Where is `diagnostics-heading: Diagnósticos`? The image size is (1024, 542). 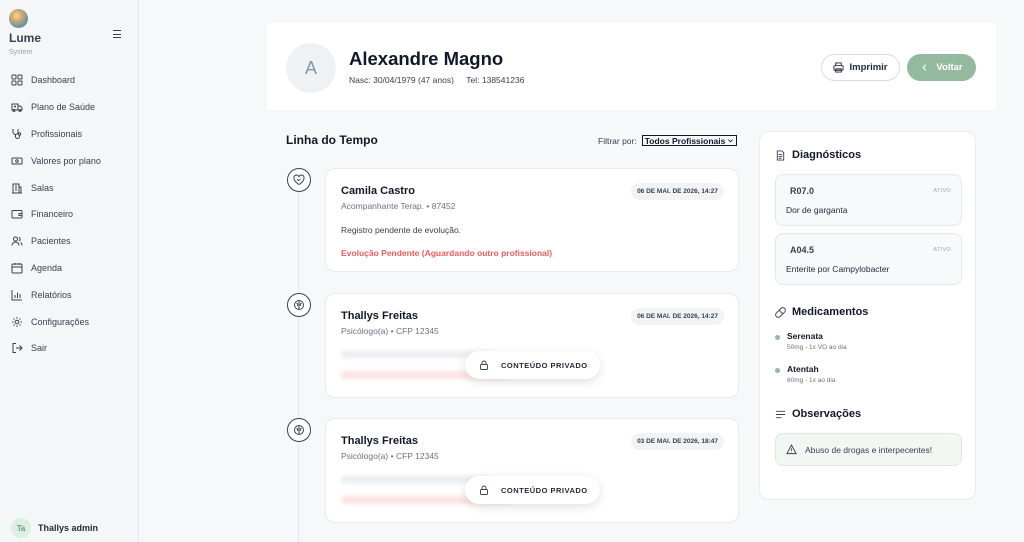
diagnostics-heading: Diagnósticos is located at coordinates (818, 155).